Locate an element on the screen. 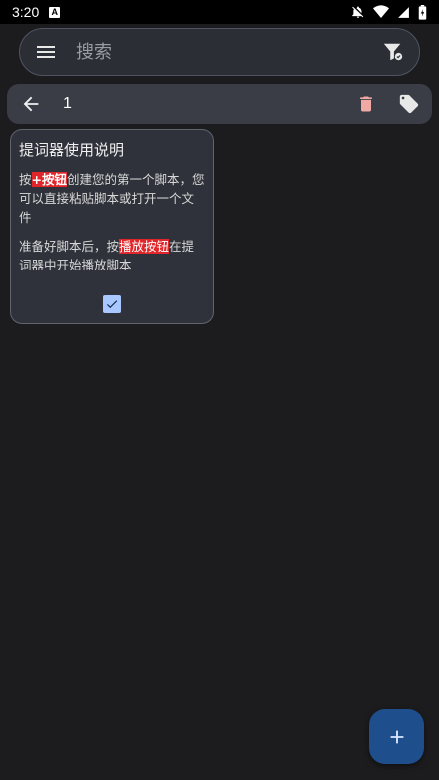 This screenshot has height=780, width=439. highlight-plus-button: +按钮 is located at coordinates (49, 179).